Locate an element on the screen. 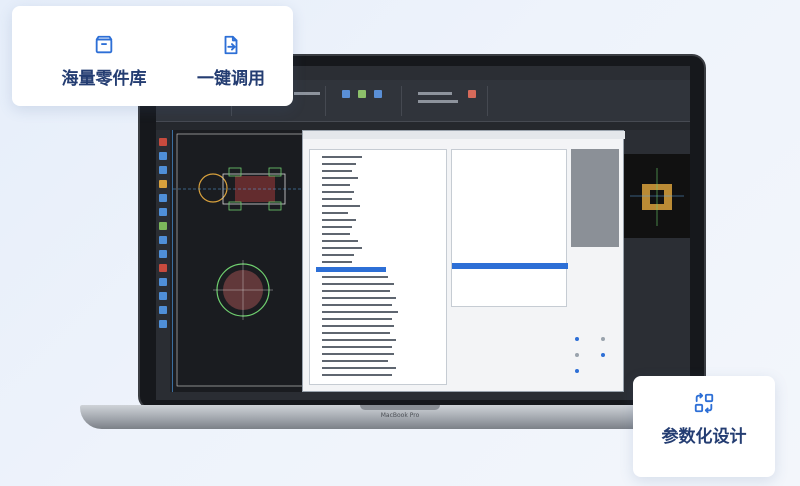  part-preview is located at coordinates (657, 196).